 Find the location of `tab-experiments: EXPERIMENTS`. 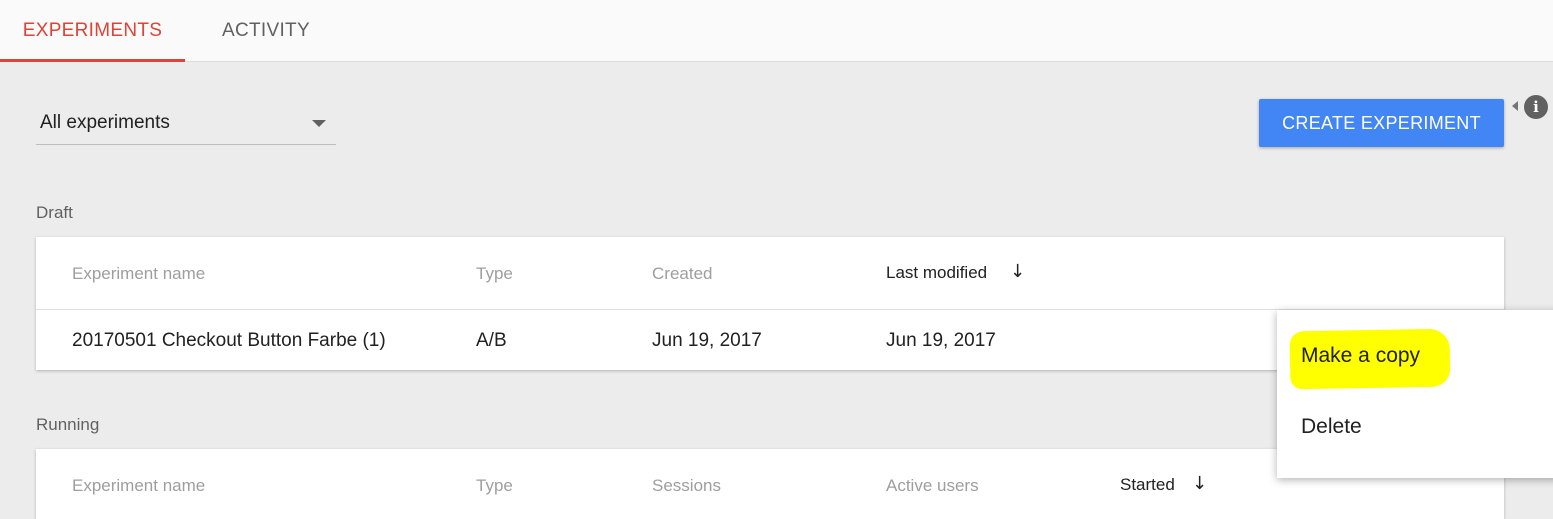

tab-experiments: EXPERIMENTS is located at coordinates (92, 31).